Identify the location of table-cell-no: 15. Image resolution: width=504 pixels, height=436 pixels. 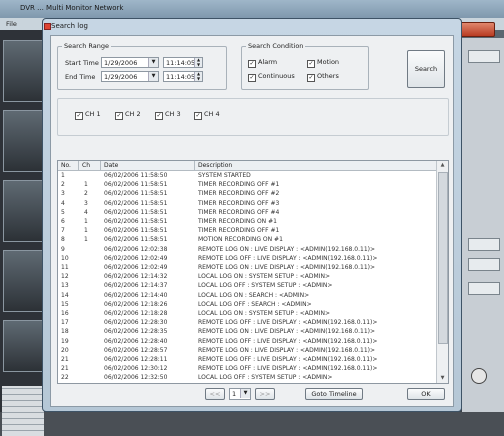
(65, 304).